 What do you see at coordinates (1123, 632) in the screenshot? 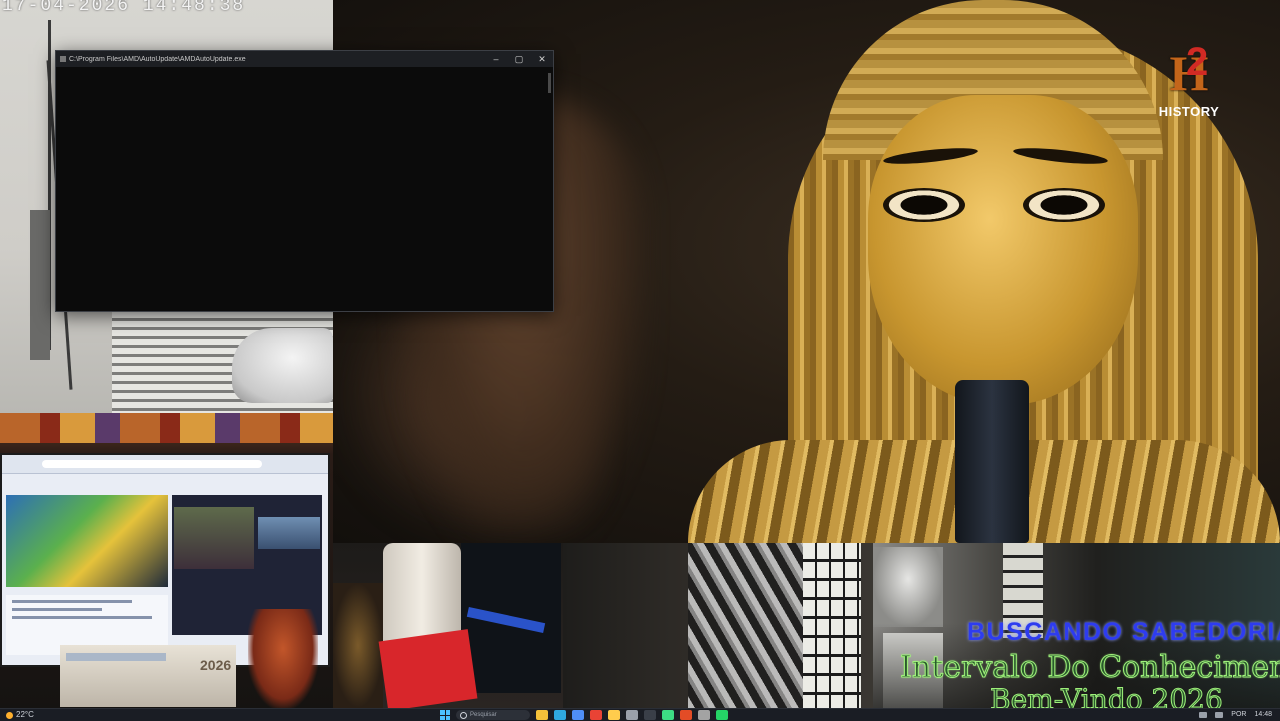
I see `overlay-title: BUSCANDO SABEDORIA` at bounding box center [1123, 632].